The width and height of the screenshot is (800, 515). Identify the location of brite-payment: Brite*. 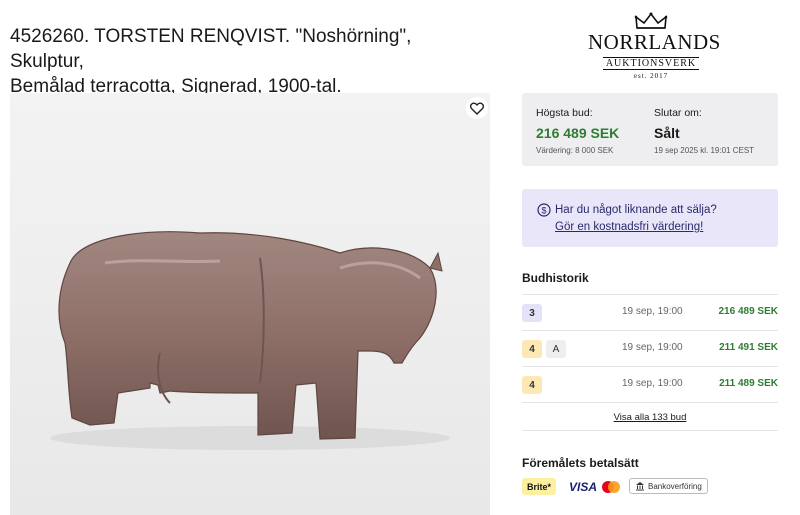
(539, 486).